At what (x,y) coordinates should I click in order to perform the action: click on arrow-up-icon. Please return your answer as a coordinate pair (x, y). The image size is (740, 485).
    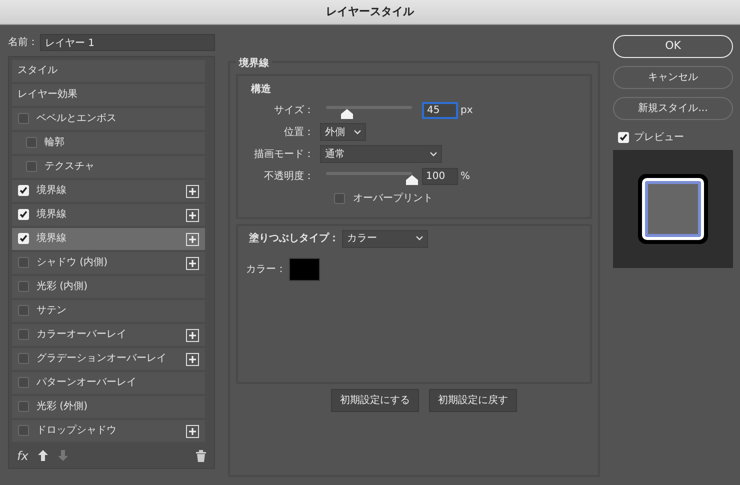
    Looking at the image, I should click on (43, 456).